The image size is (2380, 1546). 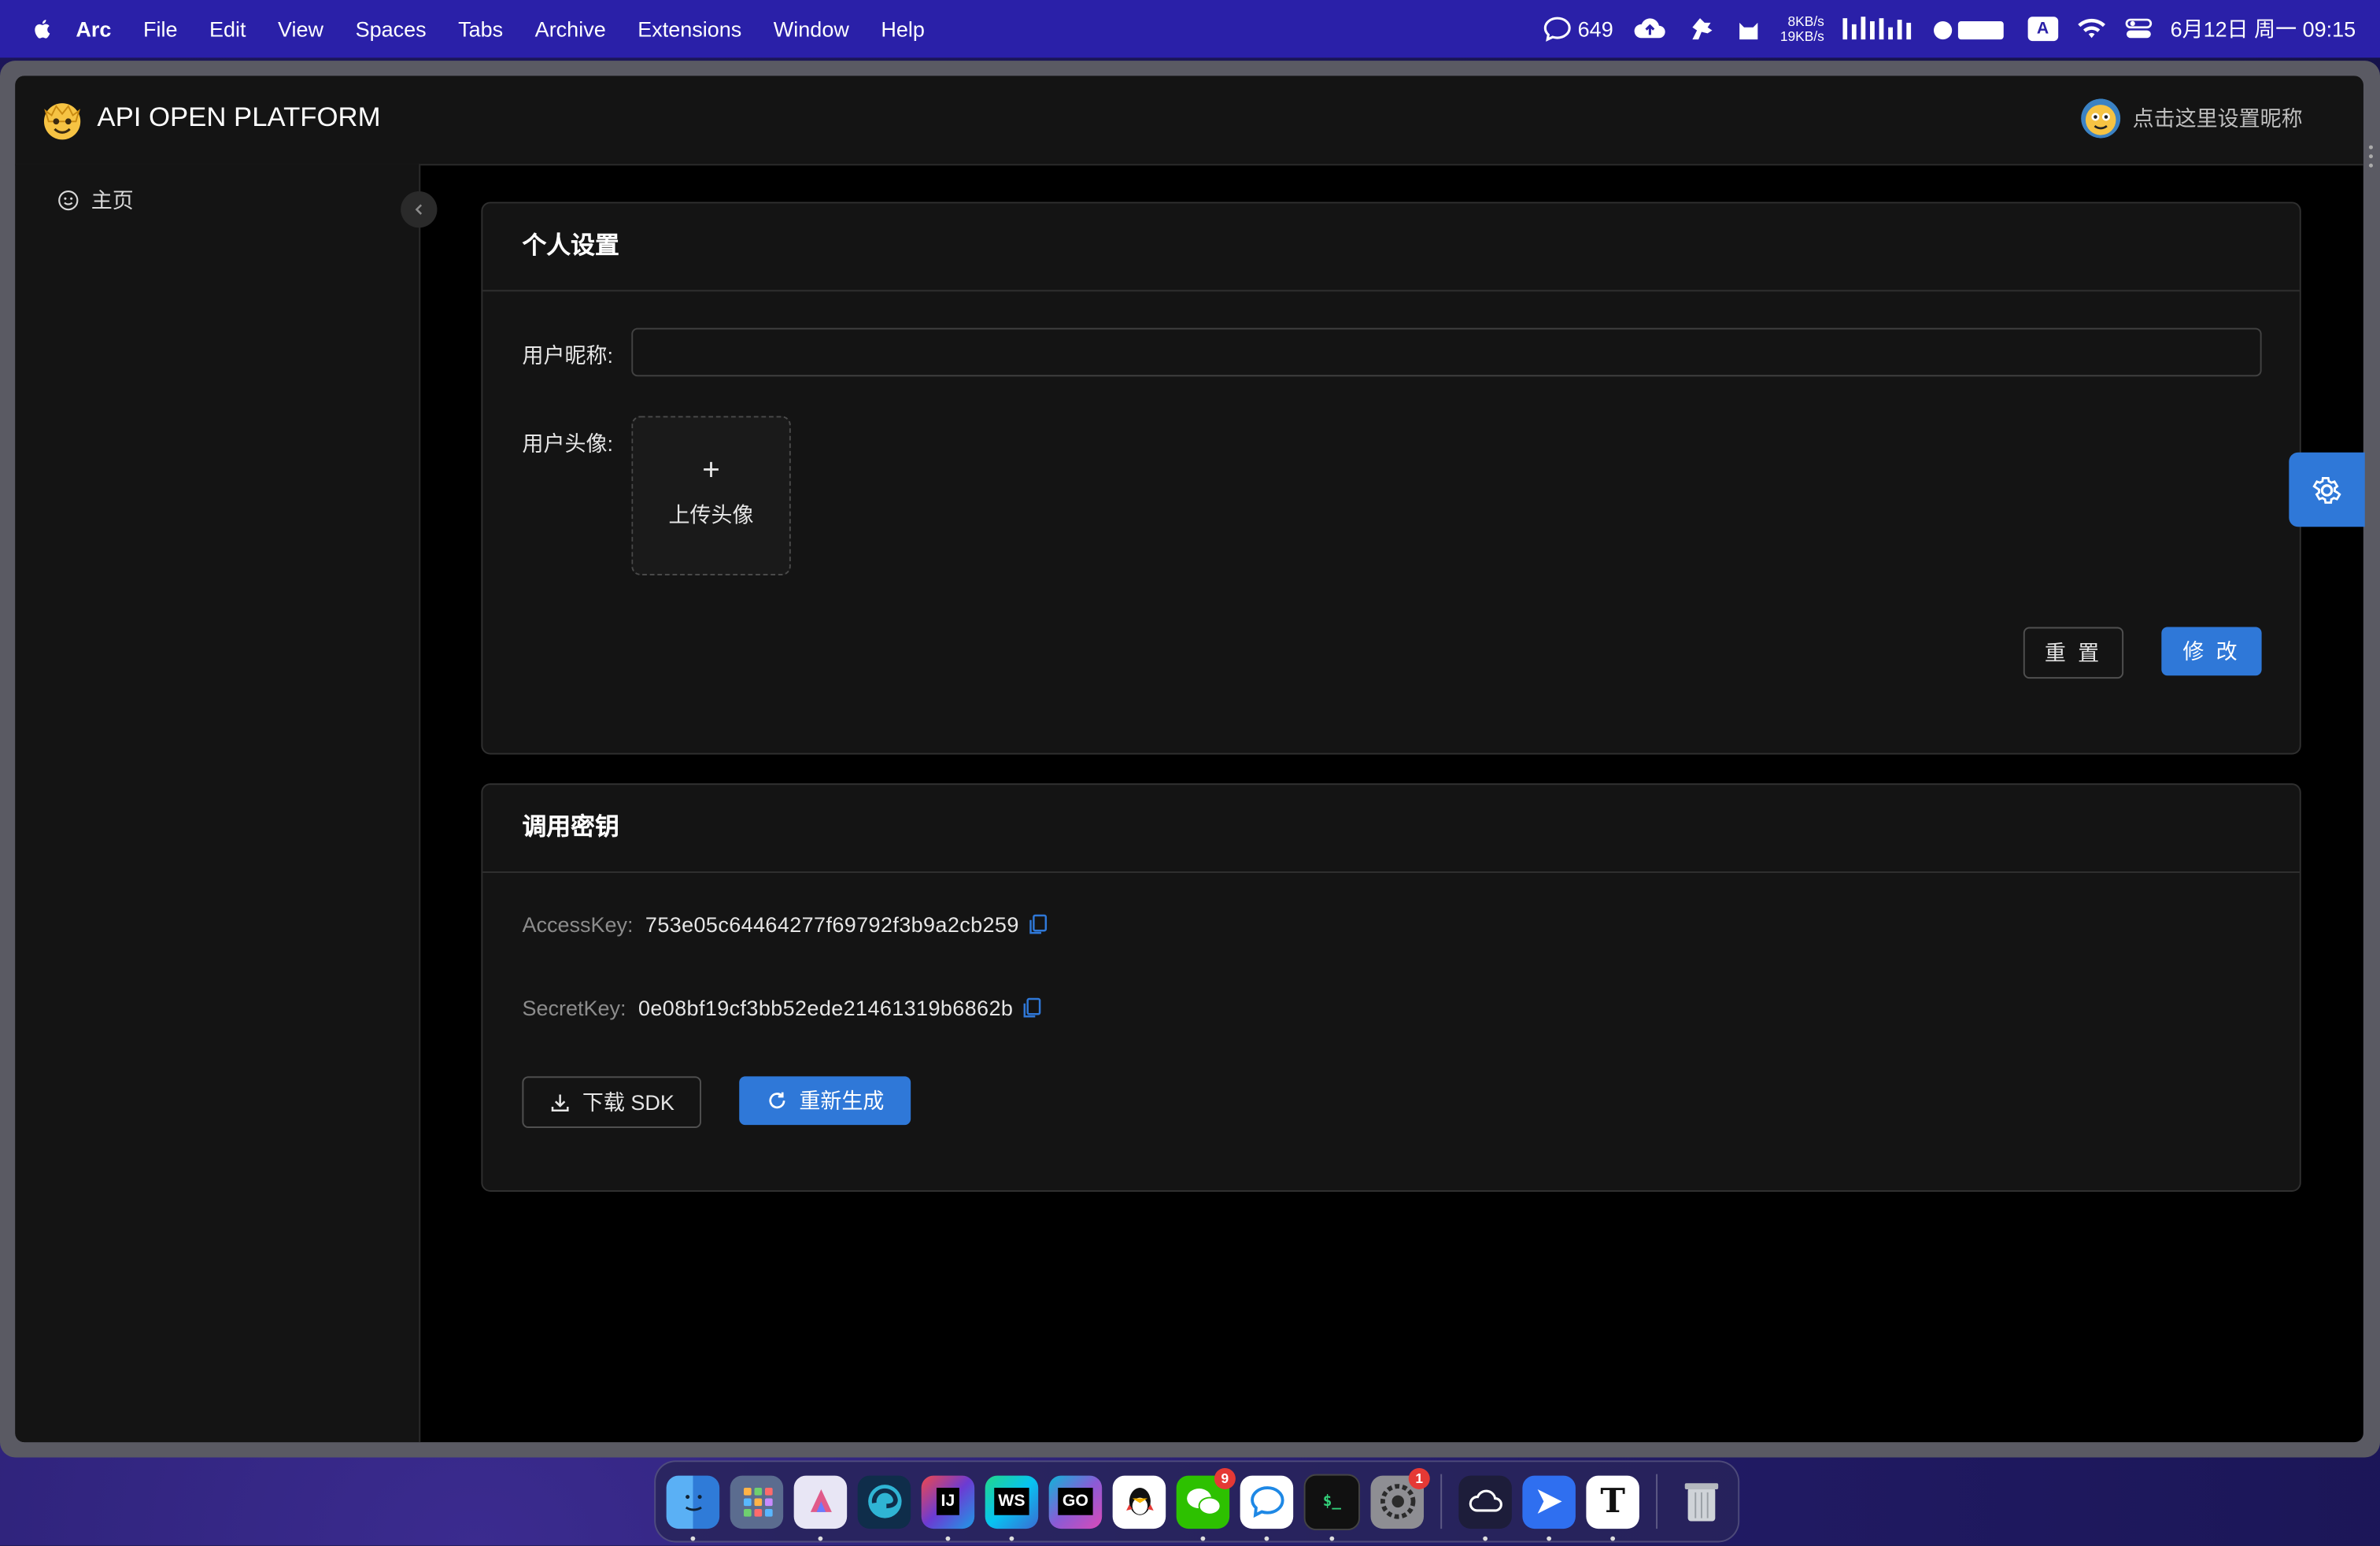 I want to click on control-center-icon, so click(x=2139, y=29).